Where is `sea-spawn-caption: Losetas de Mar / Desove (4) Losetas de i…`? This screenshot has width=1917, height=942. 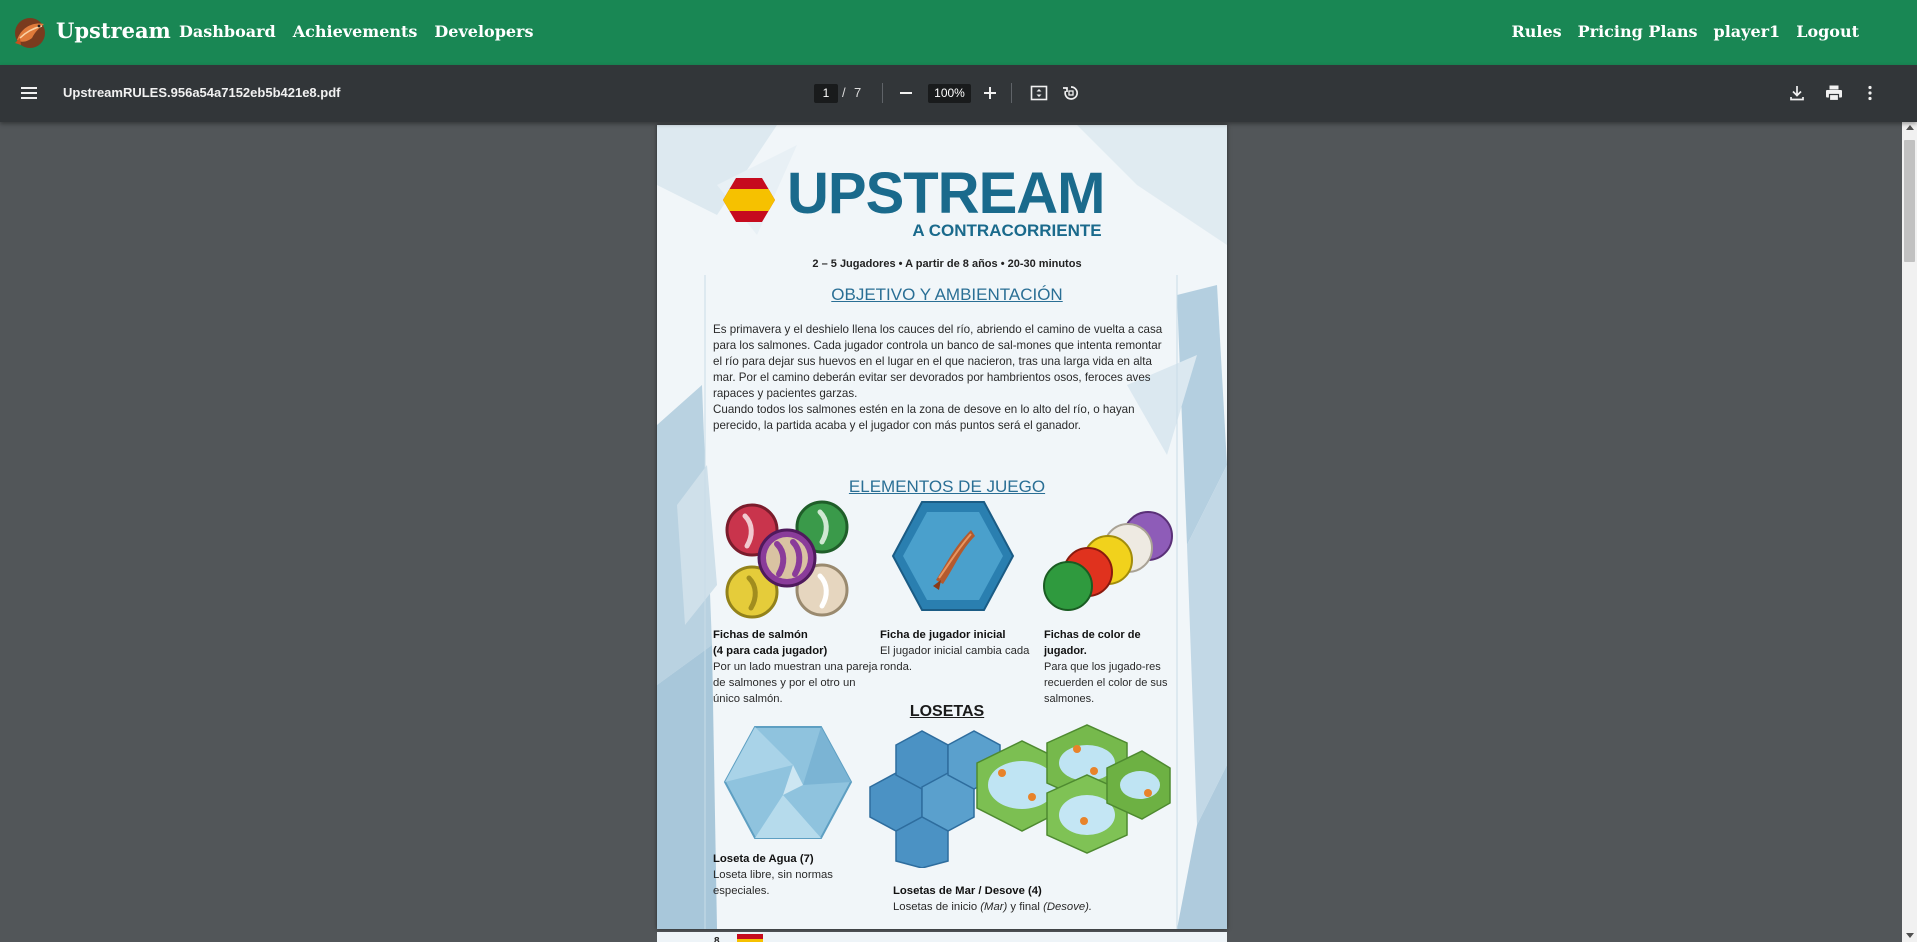
sea-spawn-caption: Losetas de Mar / Desove (4) Losetas de i… is located at coordinates (1023, 899).